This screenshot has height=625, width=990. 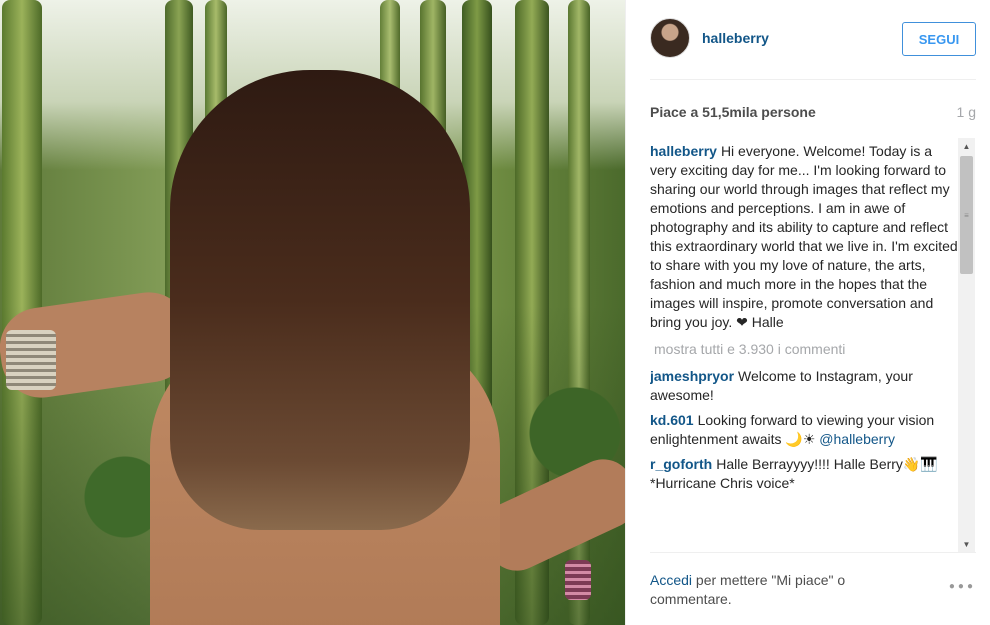 What do you see at coordinates (733, 112) in the screenshot?
I see `likes-count: Piace a 51,5mila persone` at bounding box center [733, 112].